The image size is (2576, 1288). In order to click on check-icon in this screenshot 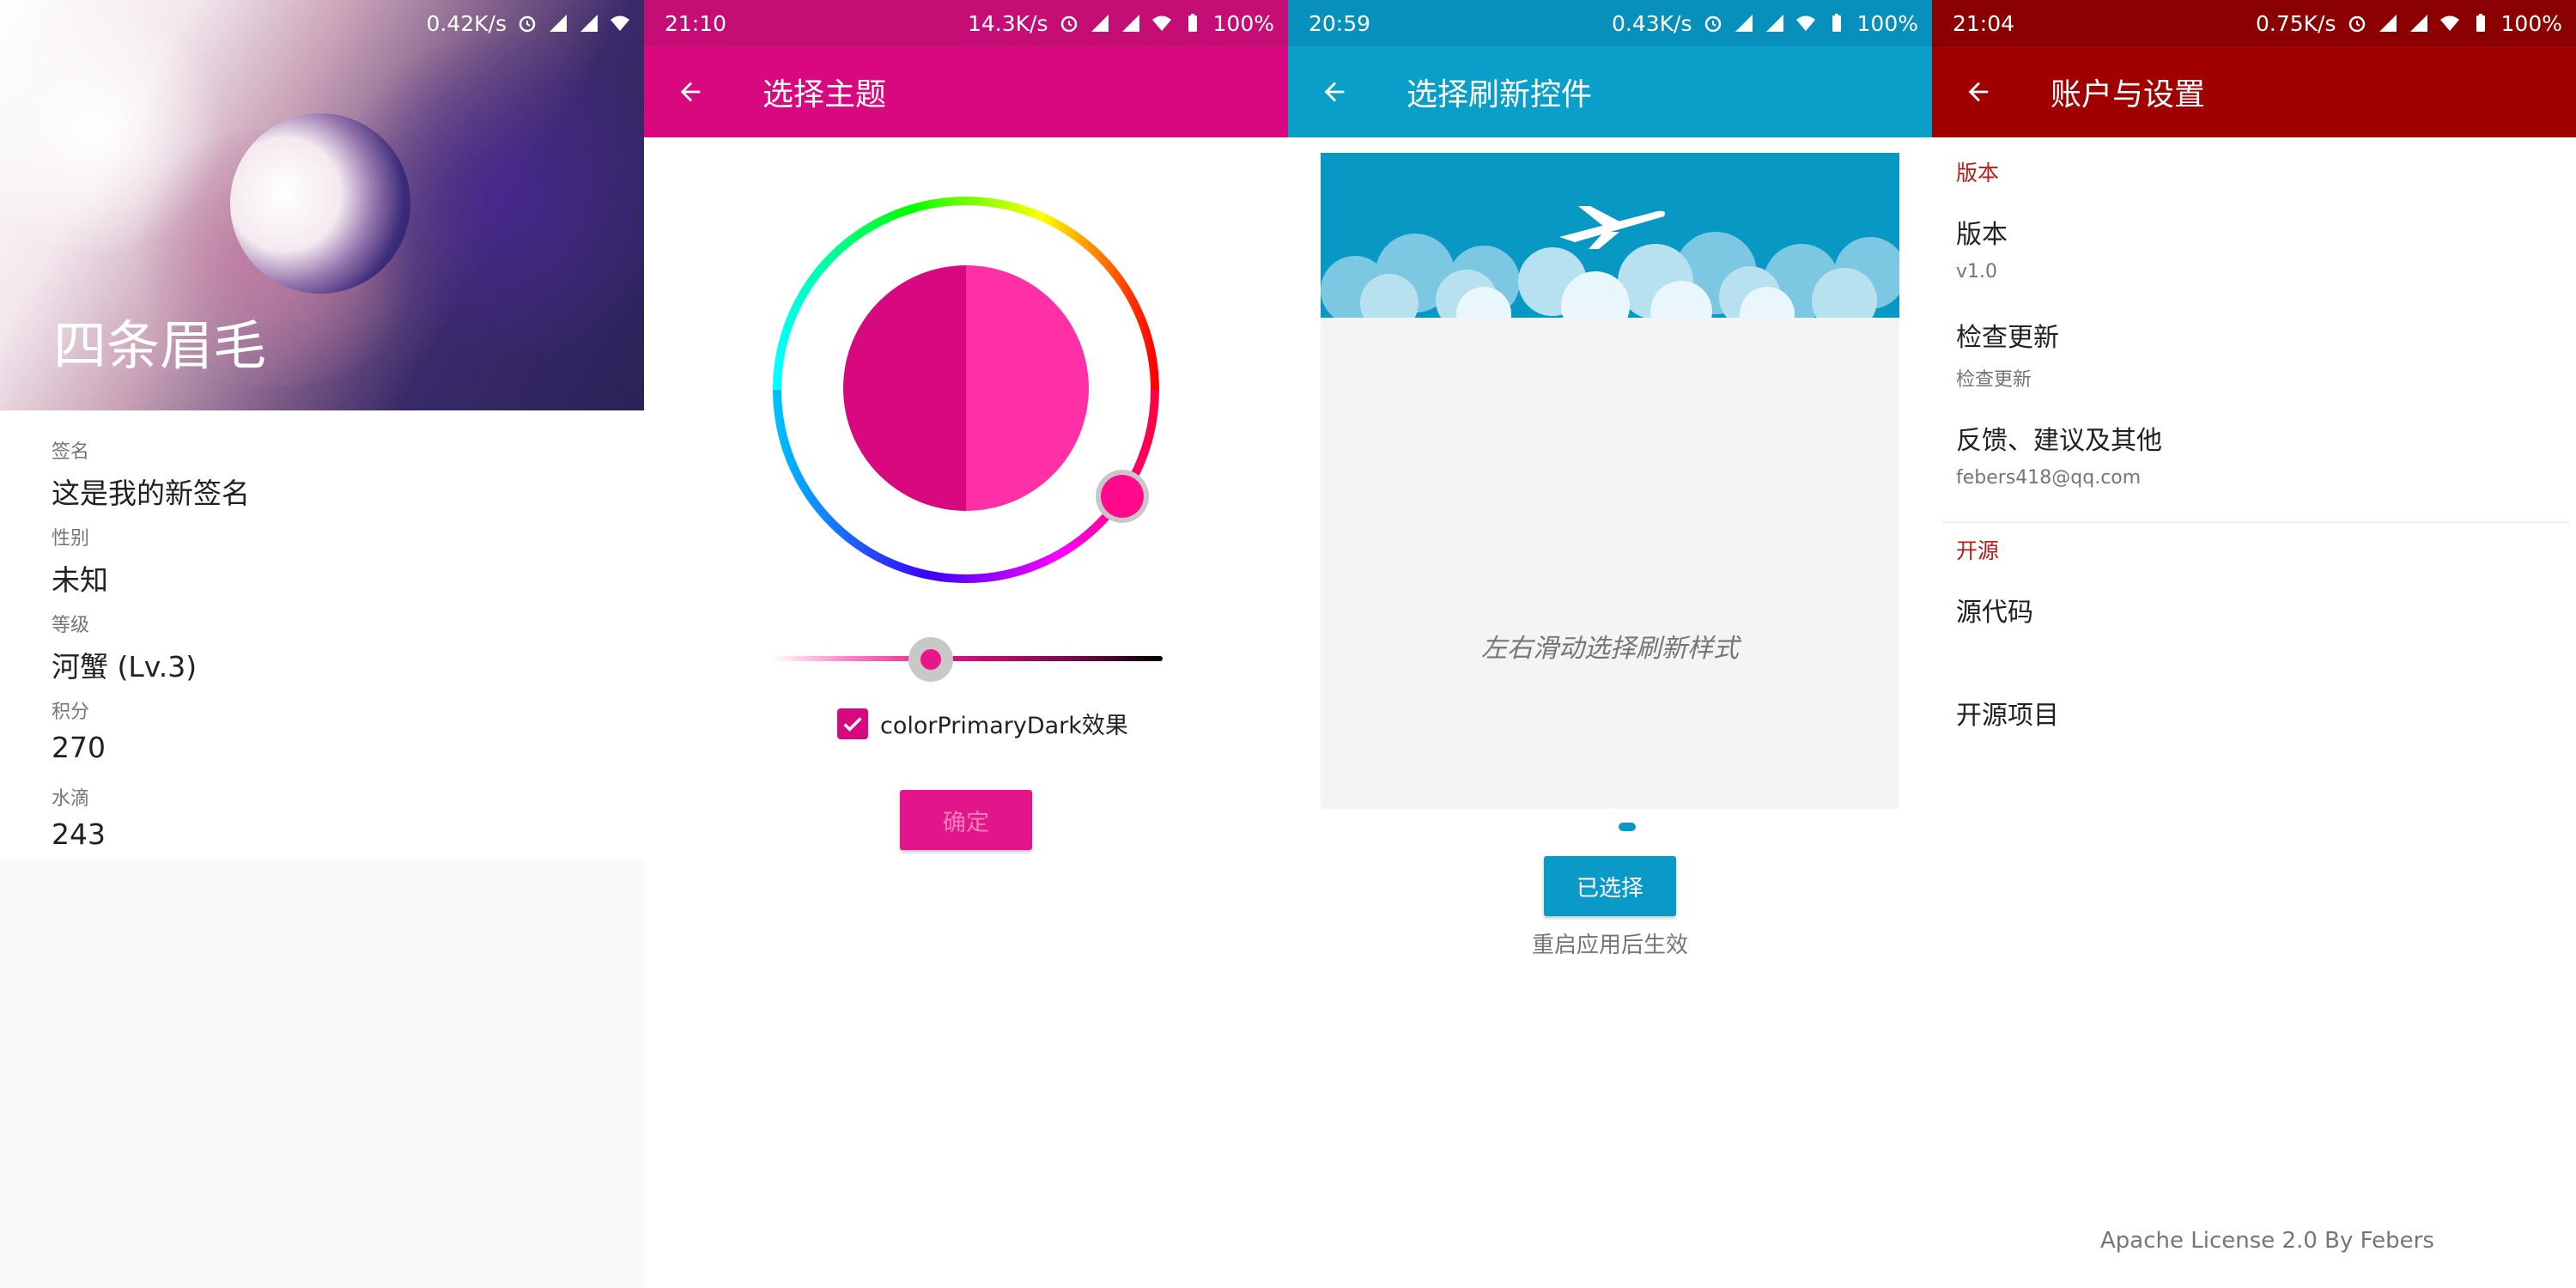, I will do `click(852, 724)`.